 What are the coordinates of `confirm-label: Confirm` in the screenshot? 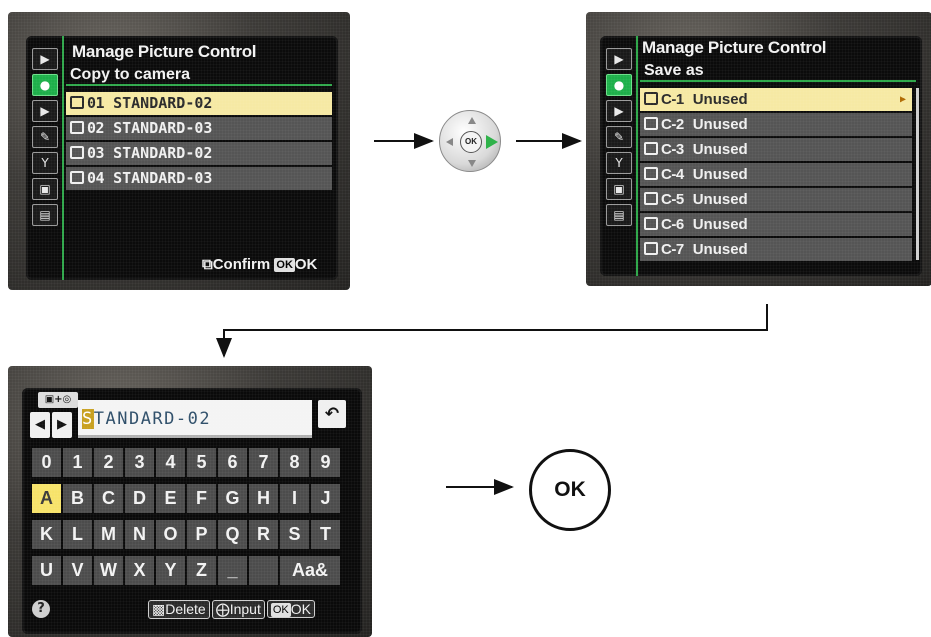 It's located at (241, 264).